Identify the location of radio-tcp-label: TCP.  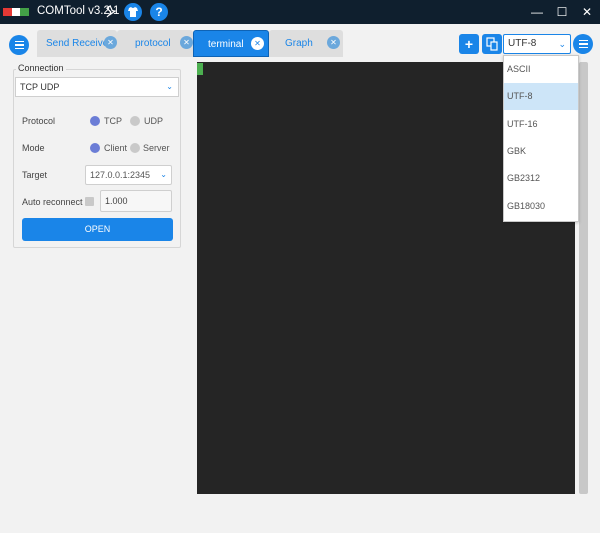
(113, 121).